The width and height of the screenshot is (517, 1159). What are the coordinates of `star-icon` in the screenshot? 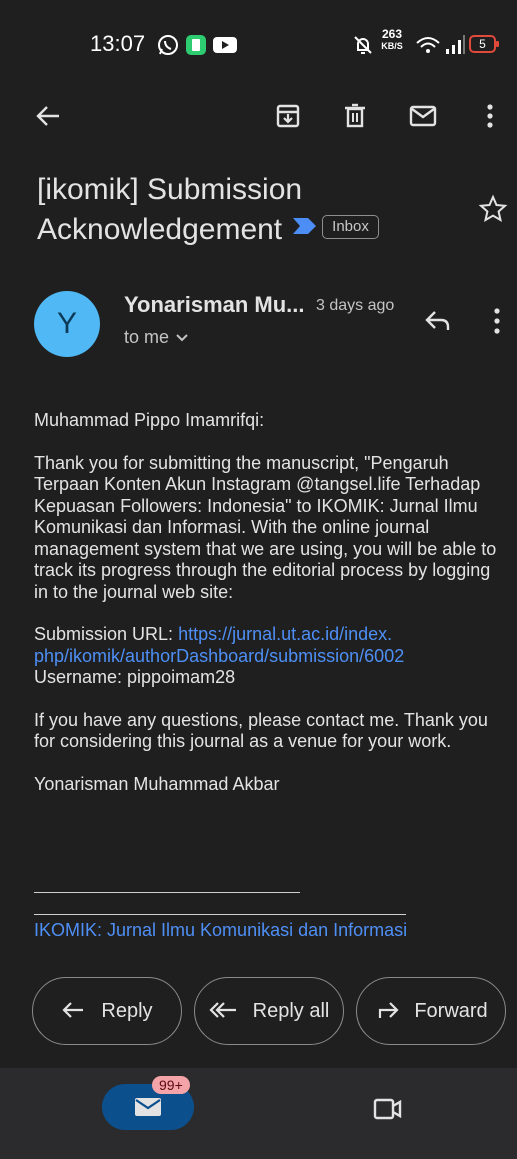 It's located at (493, 208).